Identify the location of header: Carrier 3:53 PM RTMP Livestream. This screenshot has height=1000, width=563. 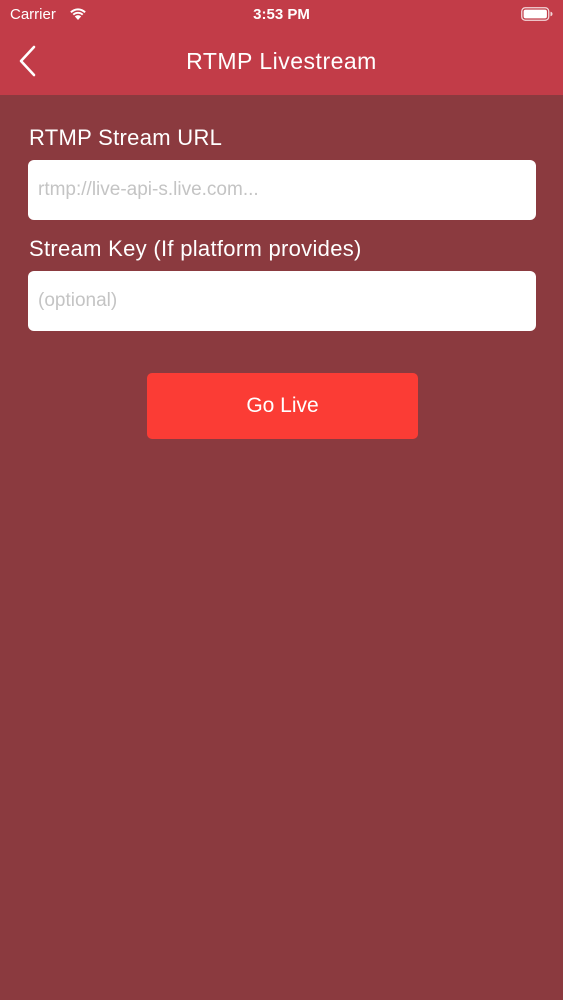
(281, 47).